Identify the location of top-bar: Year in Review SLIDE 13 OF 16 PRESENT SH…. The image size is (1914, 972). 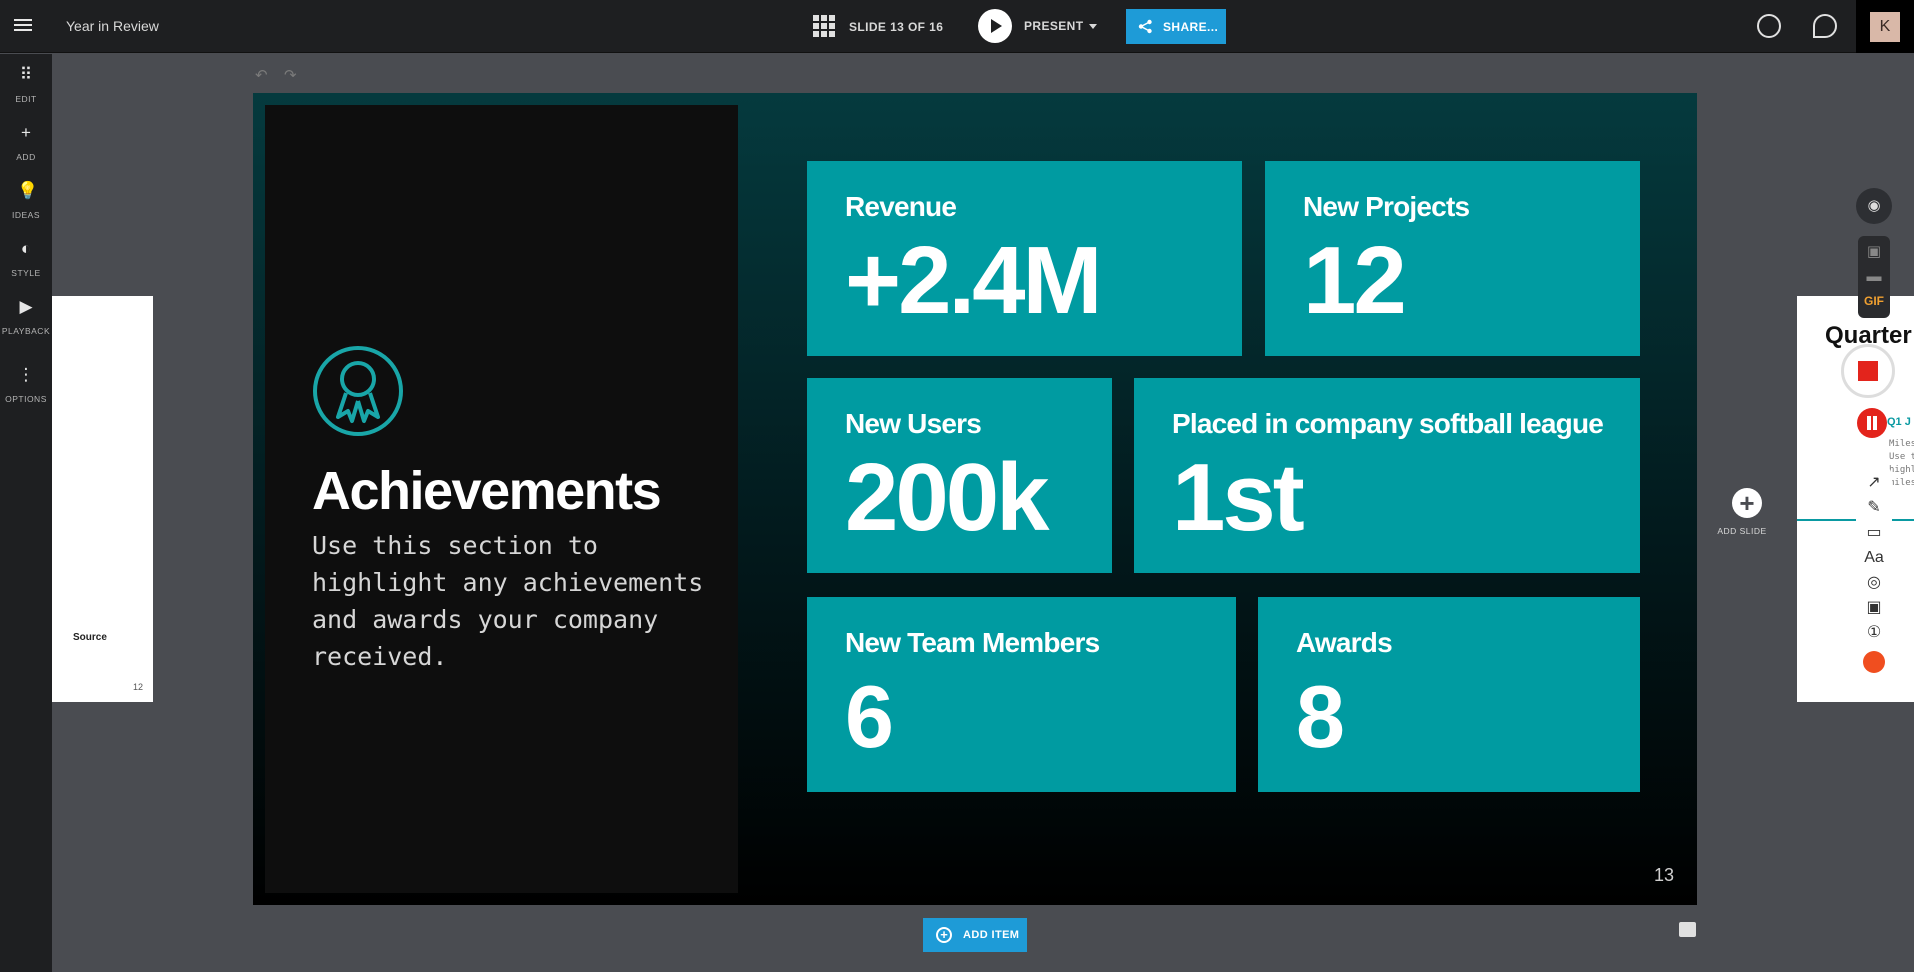
(957, 26).